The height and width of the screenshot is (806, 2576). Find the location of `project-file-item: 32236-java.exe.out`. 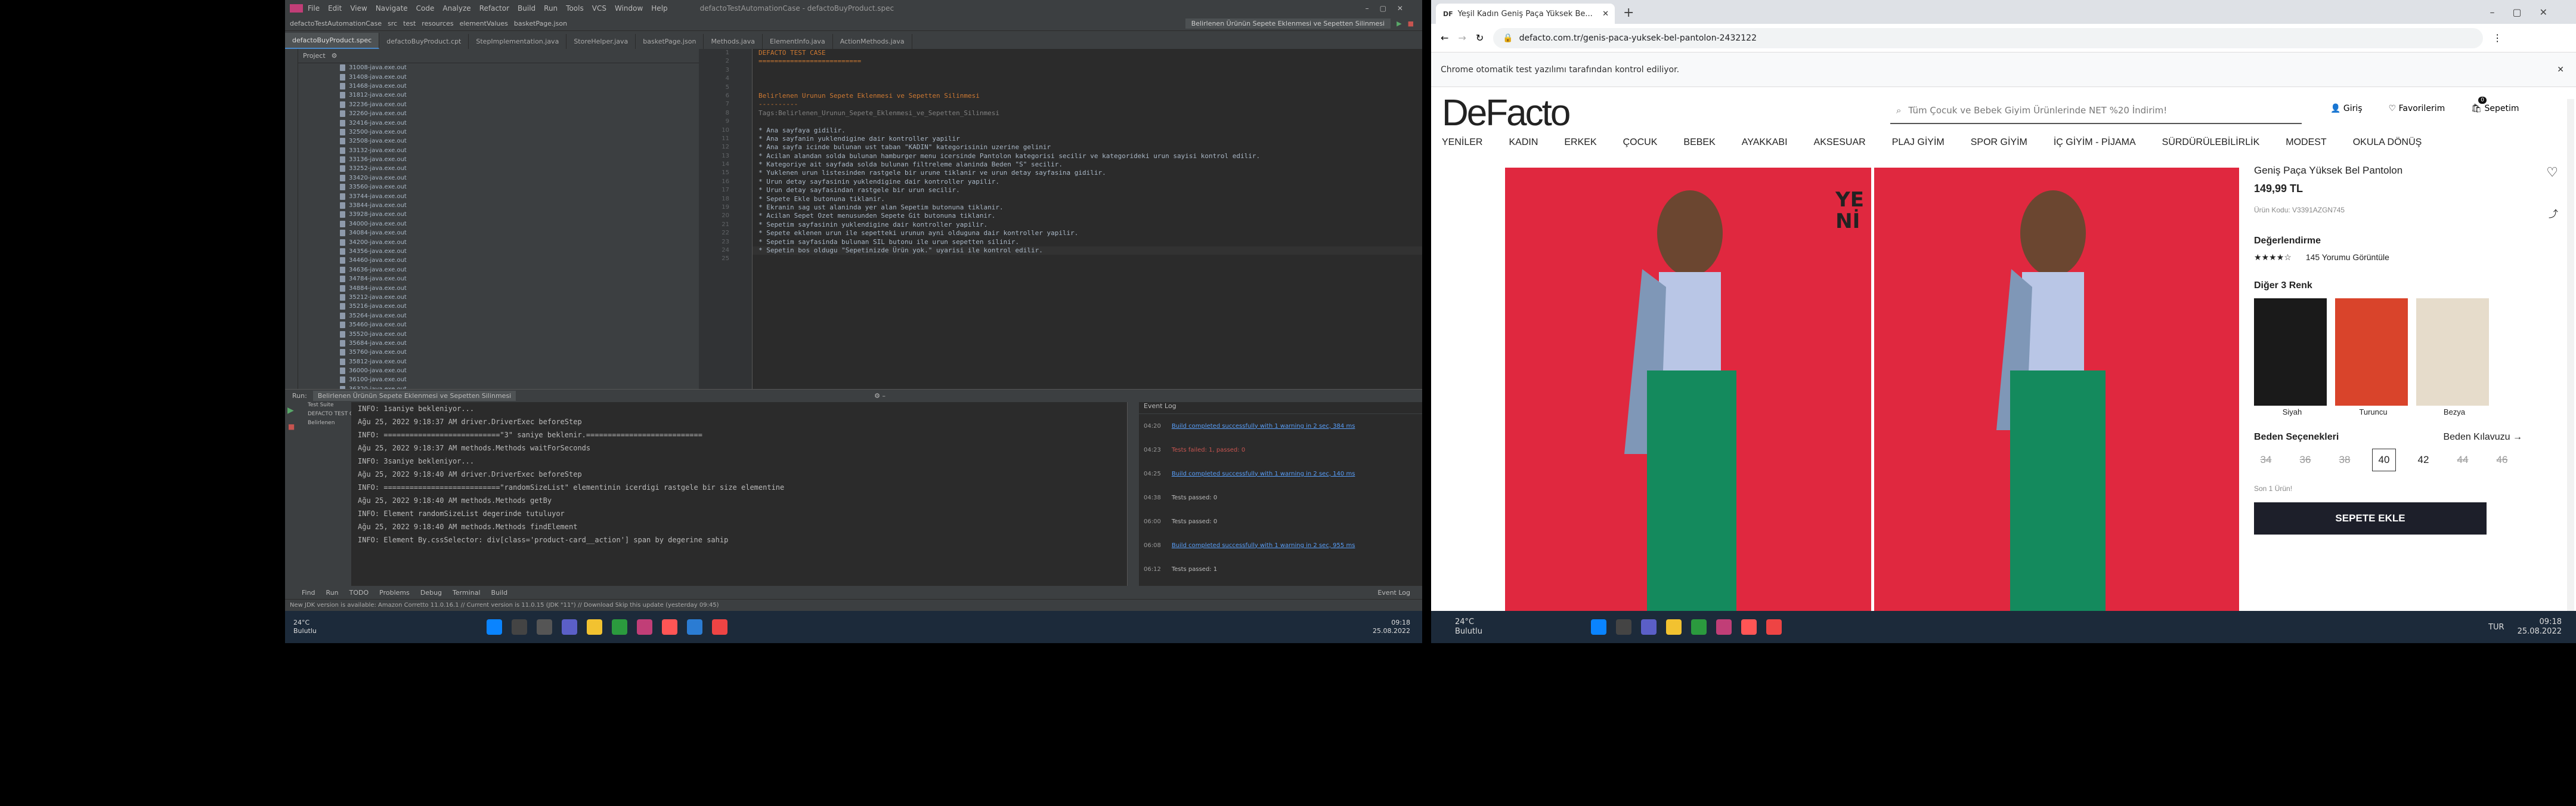

project-file-item: 32236-java.exe.out is located at coordinates (499, 104).